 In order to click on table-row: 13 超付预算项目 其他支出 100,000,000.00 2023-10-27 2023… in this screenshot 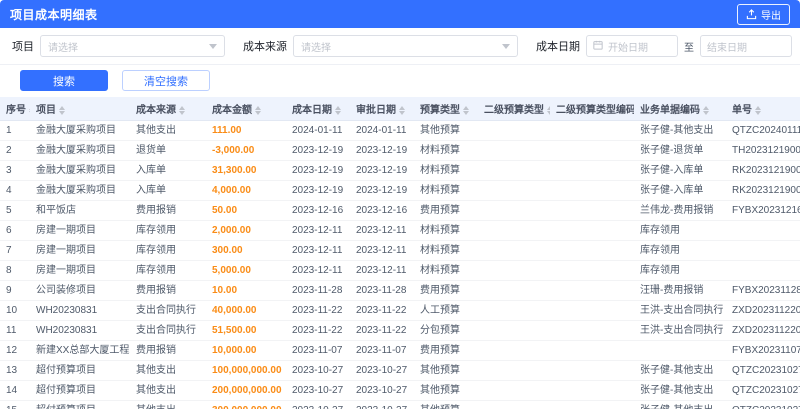, I will do `click(400, 370)`.